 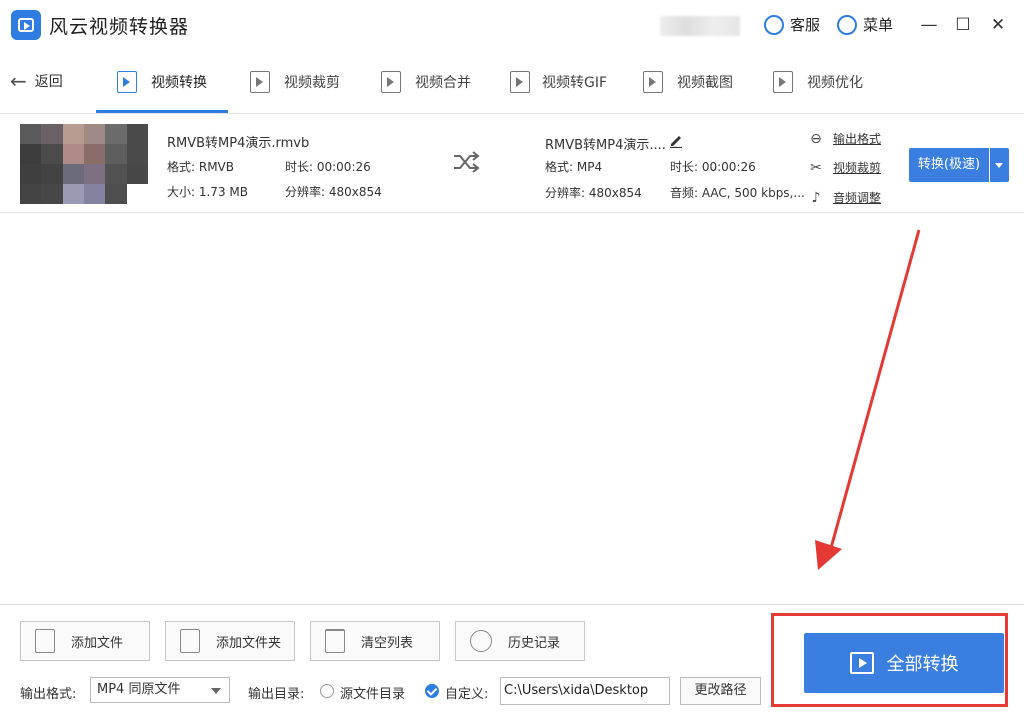 What do you see at coordinates (119, 27) in the screenshot?
I see `app-title: 风云视频转换器` at bounding box center [119, 27].